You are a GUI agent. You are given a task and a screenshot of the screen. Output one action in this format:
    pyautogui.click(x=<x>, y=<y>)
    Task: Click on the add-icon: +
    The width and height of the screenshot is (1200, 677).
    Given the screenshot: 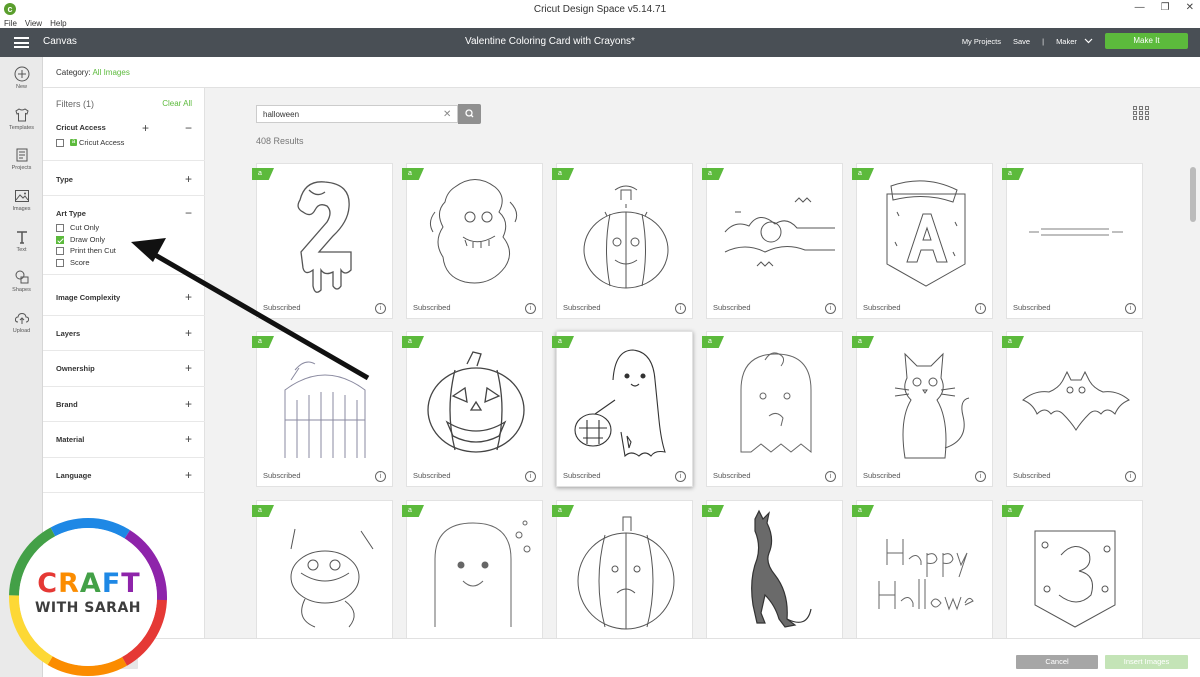 What is the action you would take?
    pyautogui.click(x=145, y=128)
    